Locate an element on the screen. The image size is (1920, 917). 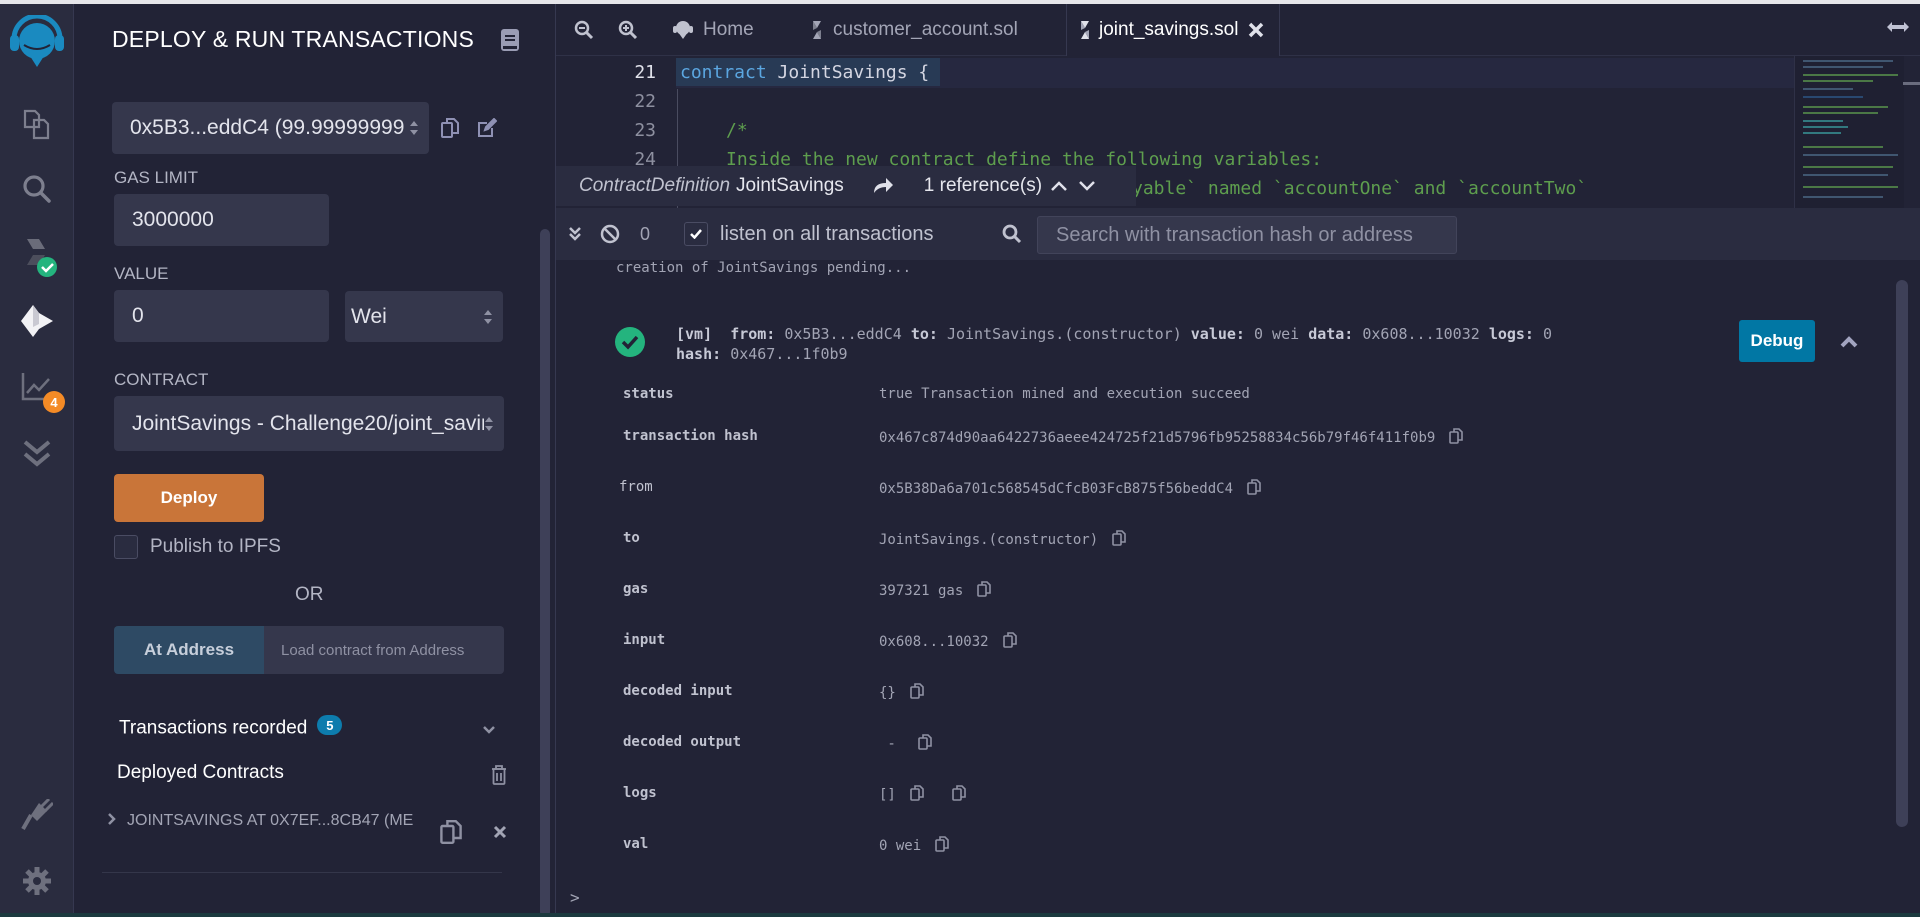
listen-checkbox is located at coordinates (696, 234).